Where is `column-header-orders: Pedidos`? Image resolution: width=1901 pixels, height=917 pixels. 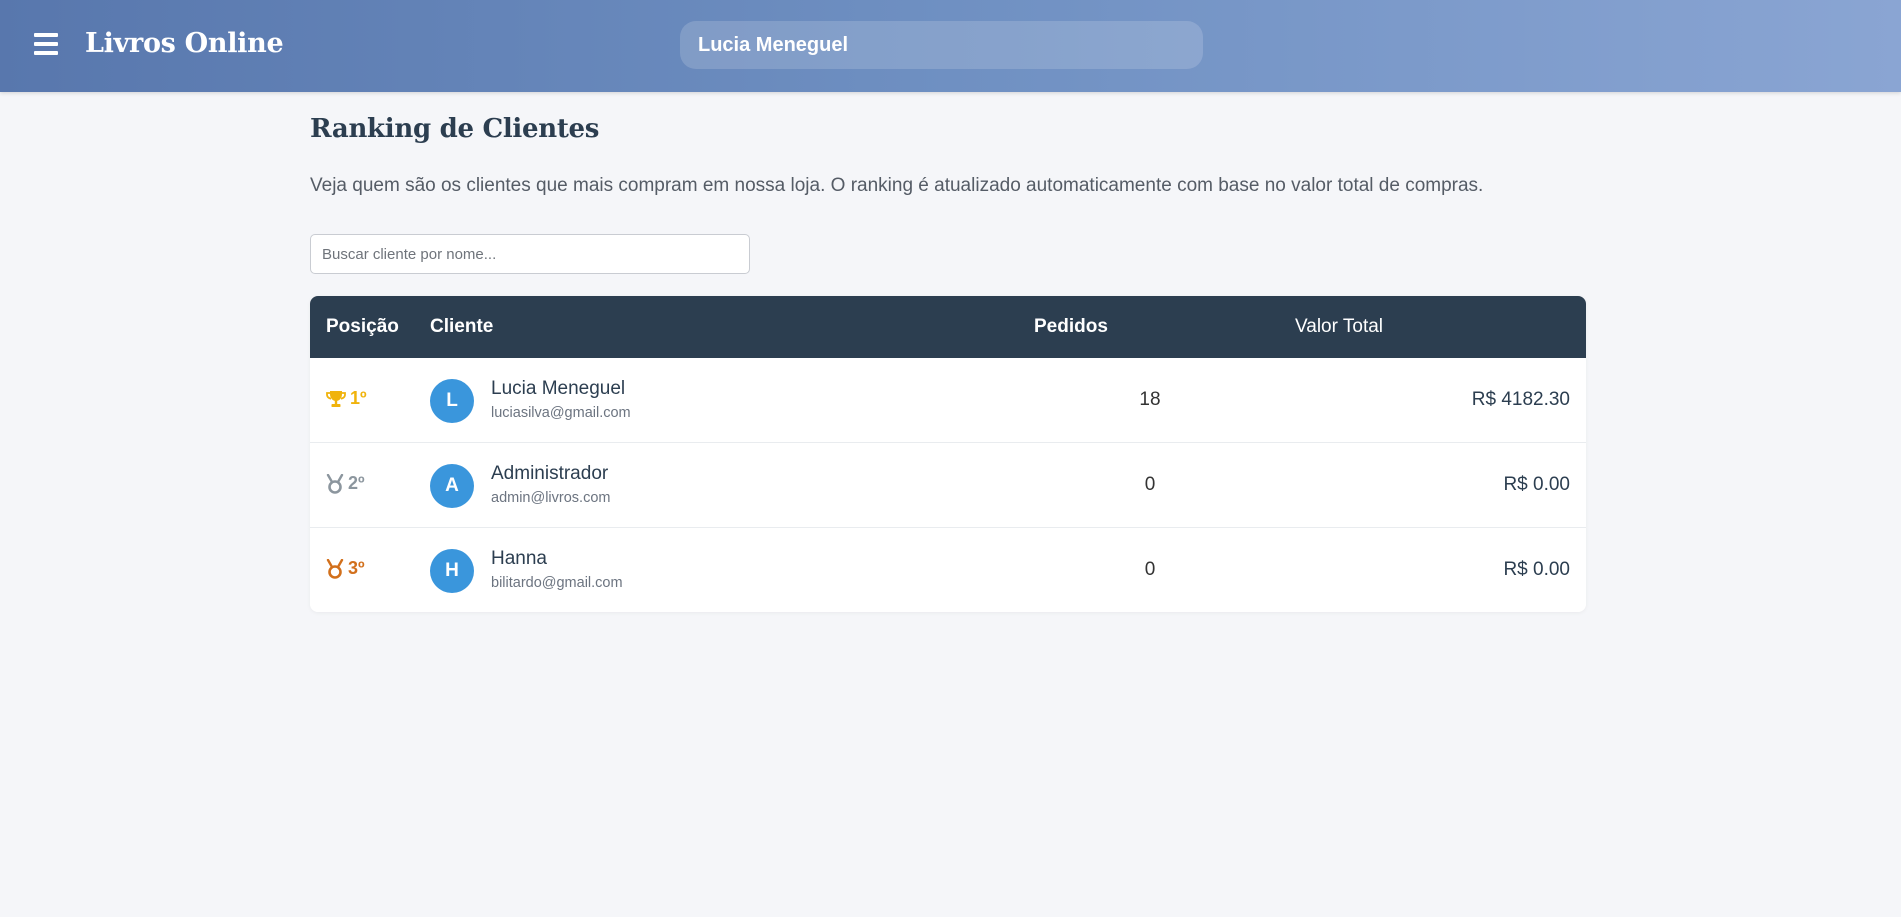
column-header-orders: Pedidos is located at coordinates (1071, 326).